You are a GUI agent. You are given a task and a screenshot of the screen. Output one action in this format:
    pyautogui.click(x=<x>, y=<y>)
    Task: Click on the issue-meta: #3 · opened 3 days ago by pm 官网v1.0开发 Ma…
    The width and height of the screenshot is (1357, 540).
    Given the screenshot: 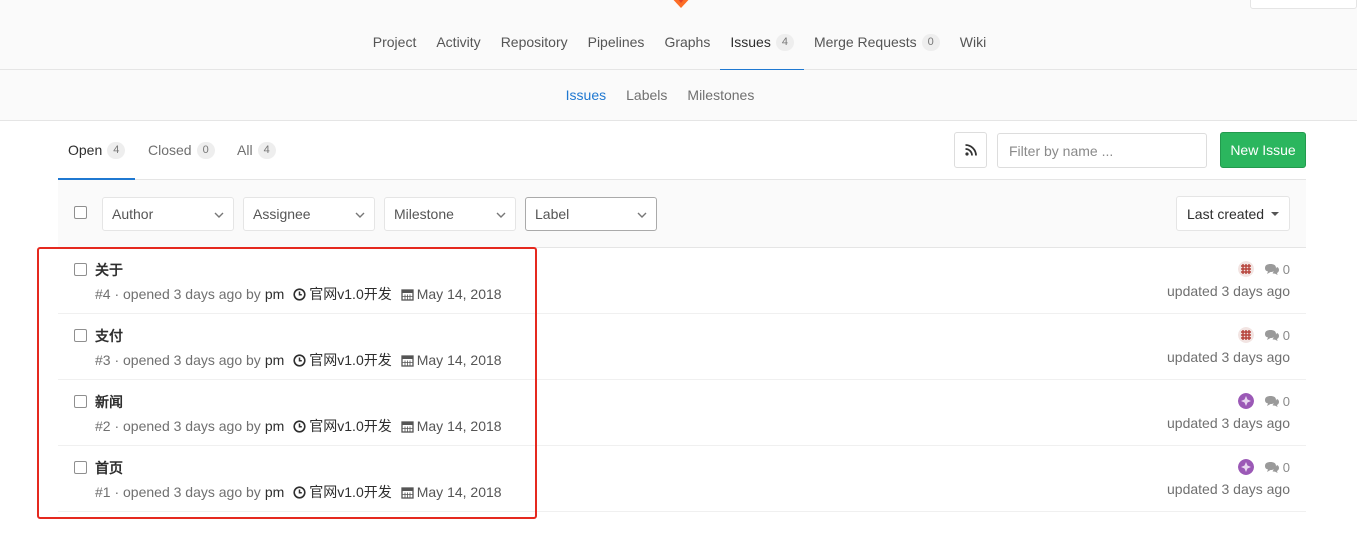 What is the action you would take?
    pyautogui.click(x=298, y=360)
    